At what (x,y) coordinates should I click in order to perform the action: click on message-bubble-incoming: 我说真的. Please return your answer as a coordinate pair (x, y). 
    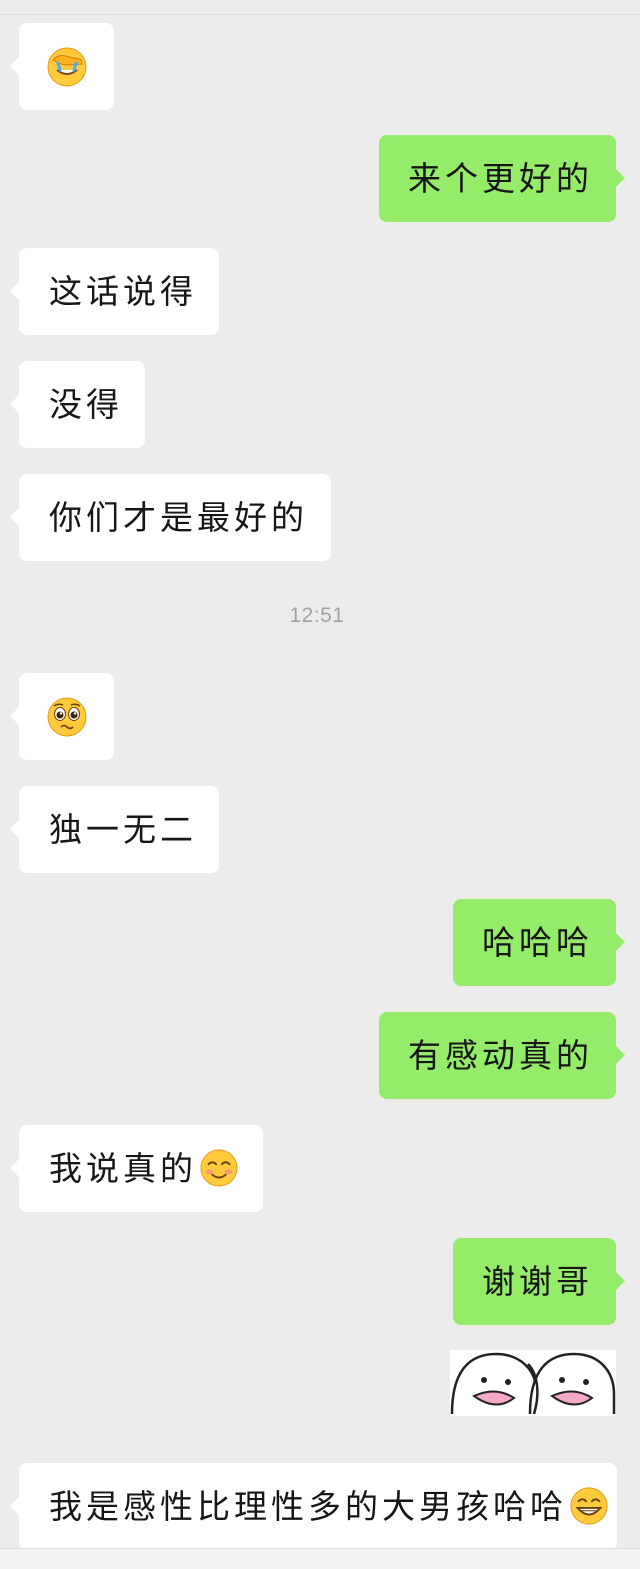
    Looking at the image, I should click on (136, 1168).